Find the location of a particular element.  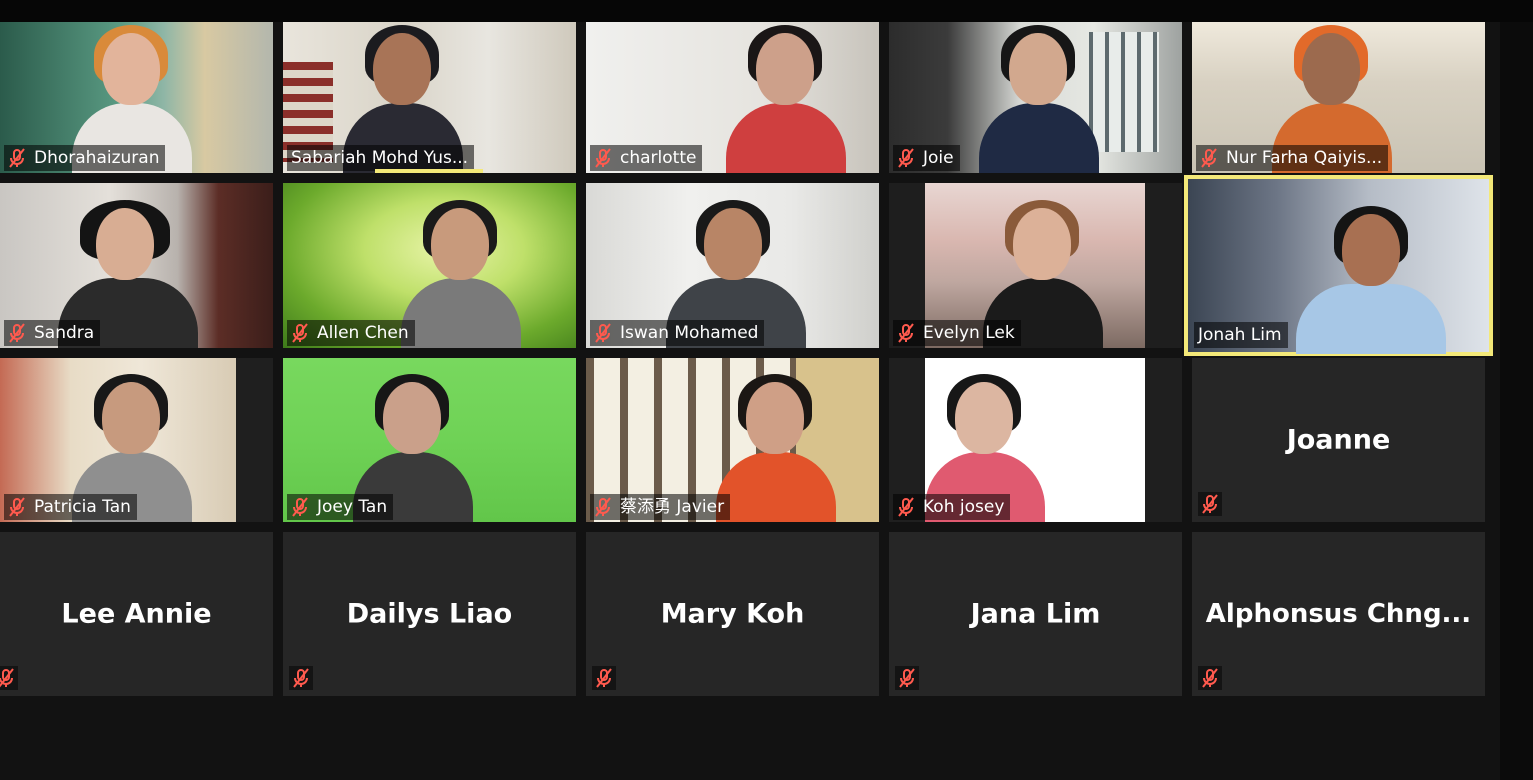

participant-name: Mary Koh is located at coordinates (732, 614).